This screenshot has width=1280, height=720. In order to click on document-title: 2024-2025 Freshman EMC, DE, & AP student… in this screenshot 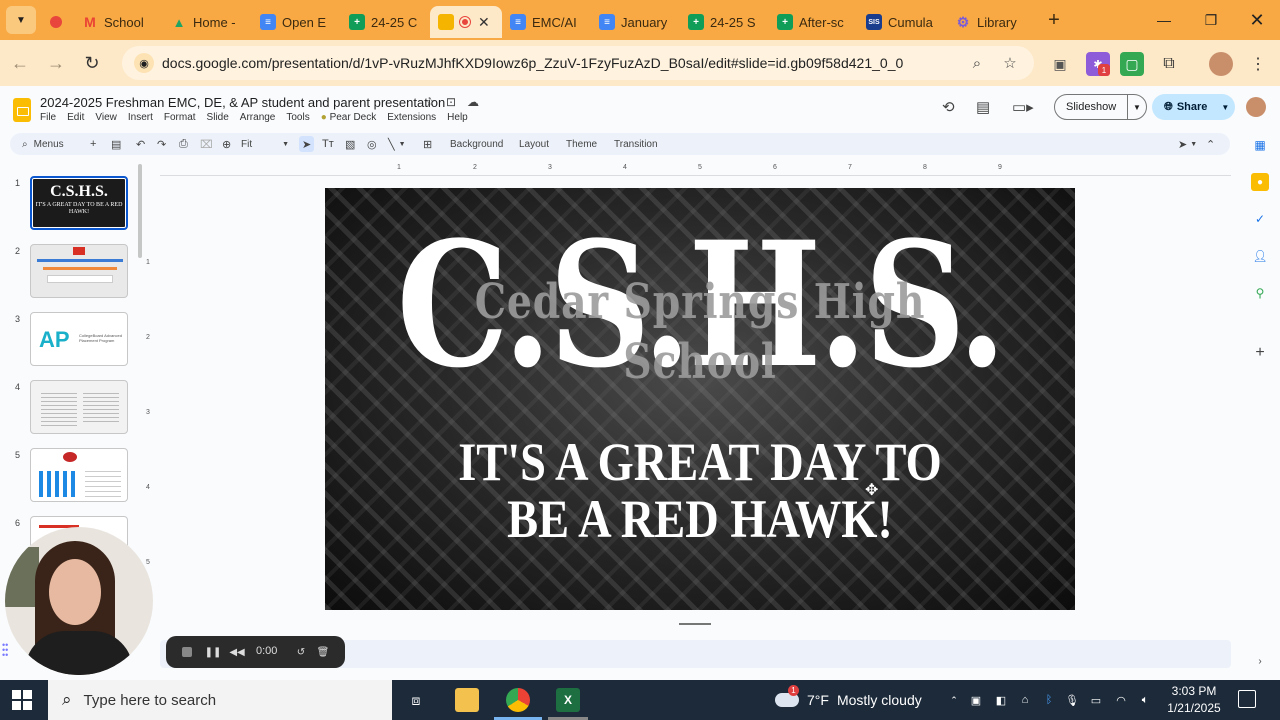, I will do `click(242, 102)`.